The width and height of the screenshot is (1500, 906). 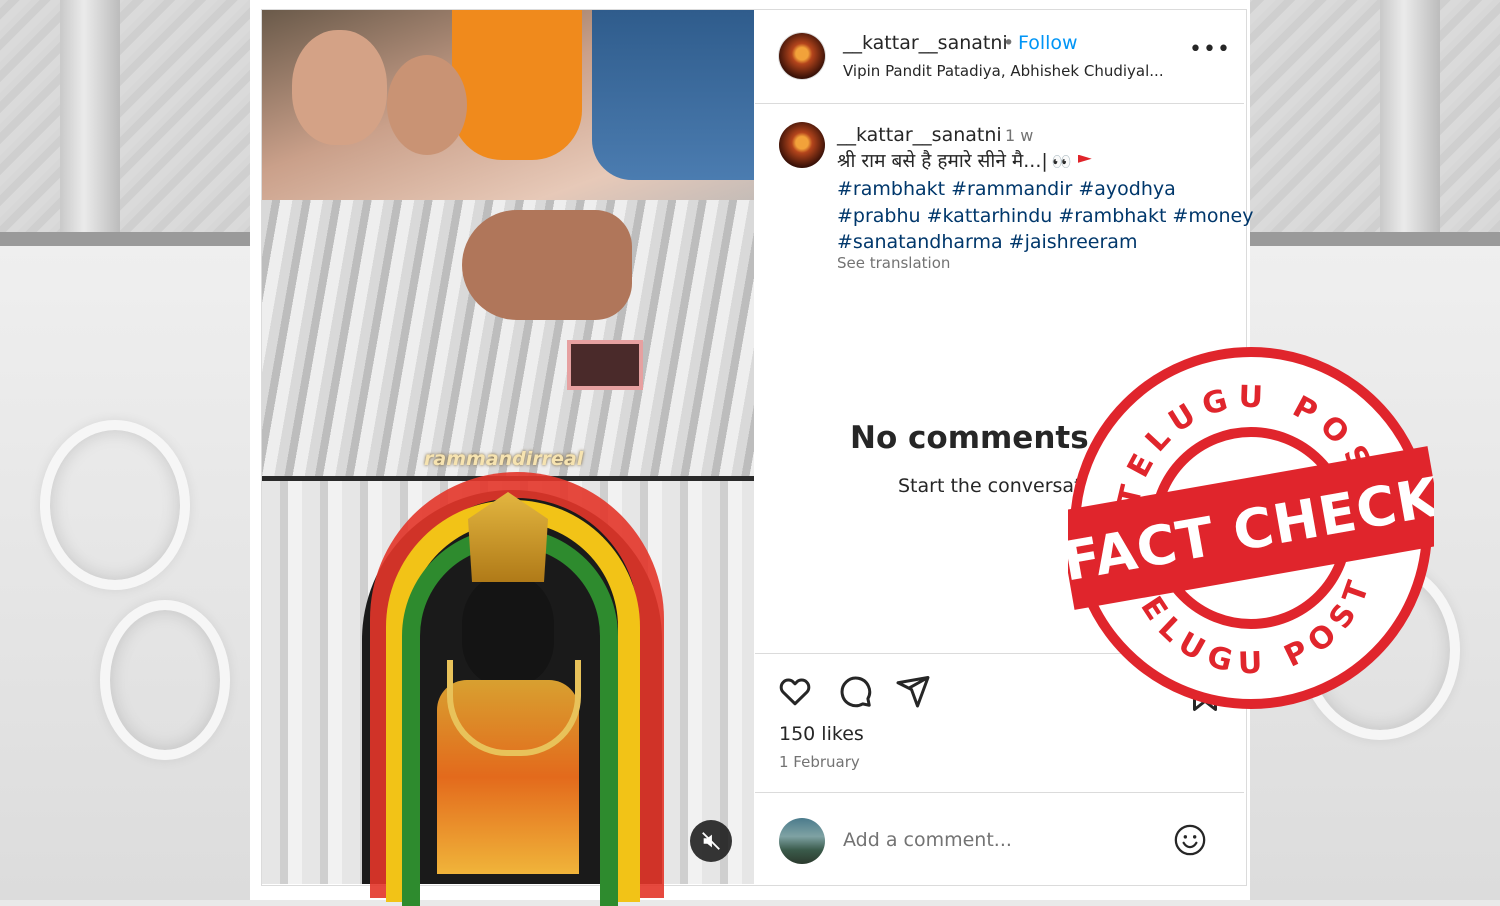 I want to click on hashtag-link: #money, so click(x=1212, y=216).